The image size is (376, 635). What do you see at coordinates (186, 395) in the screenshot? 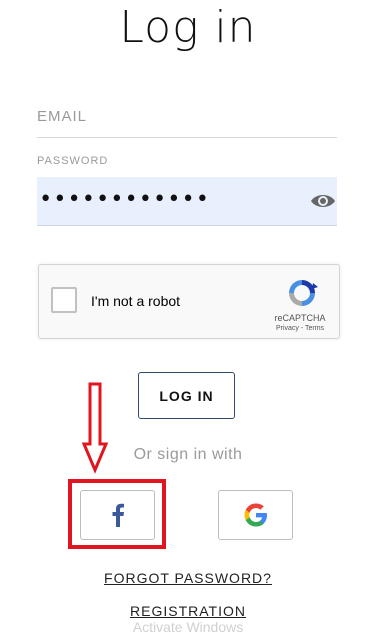
I see `login-button: LOG IN` at bounding box center [186, 395].